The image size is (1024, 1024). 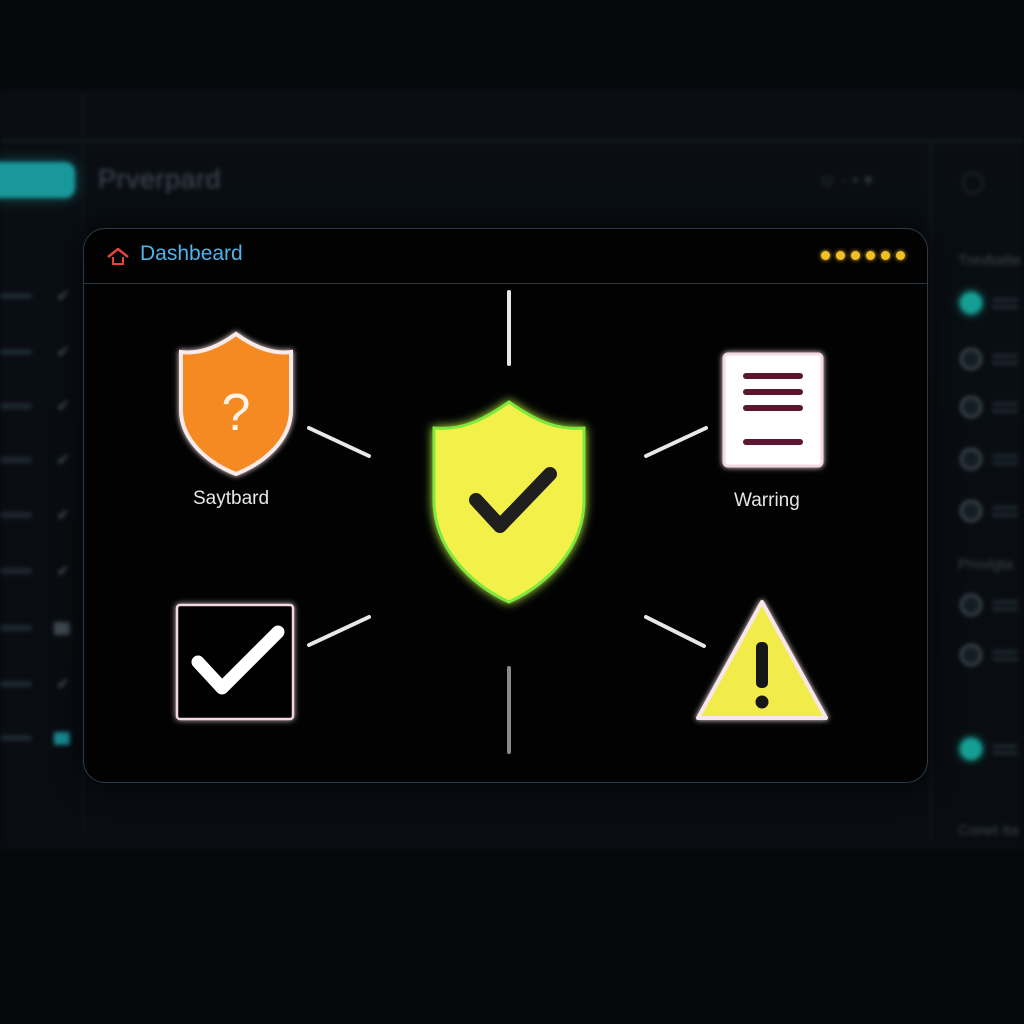 I want to click on shield-check-icon, so click(x=509, y=502).